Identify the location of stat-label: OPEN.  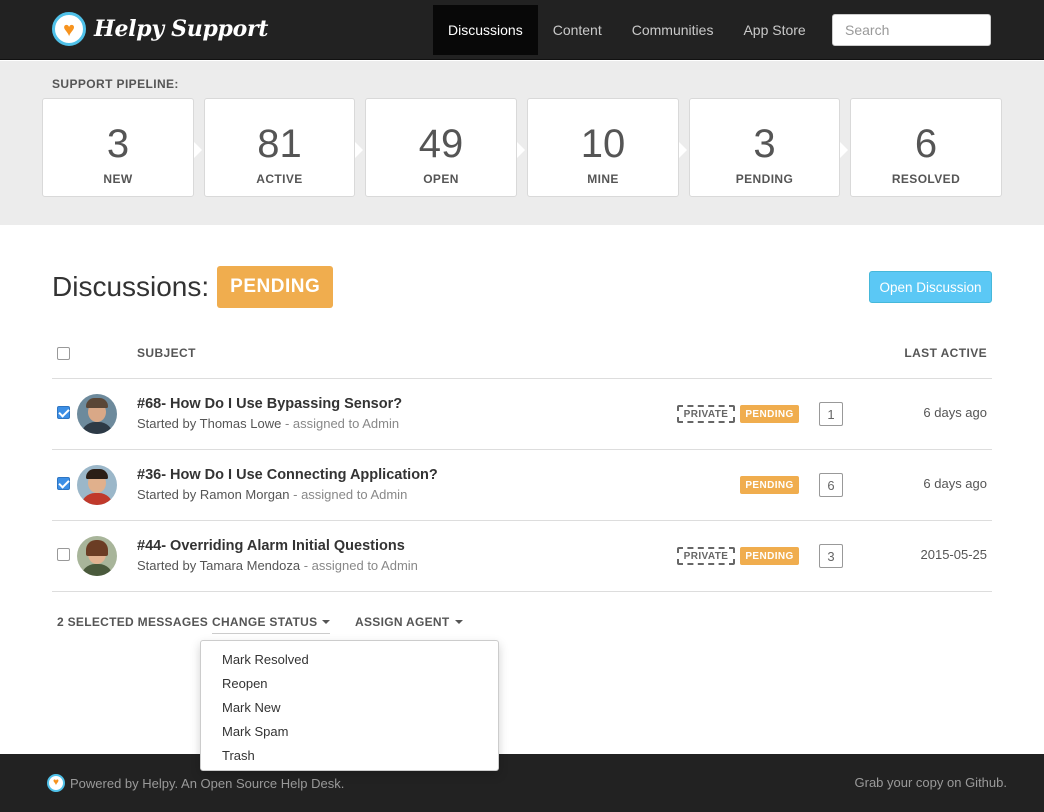
(441, 179).